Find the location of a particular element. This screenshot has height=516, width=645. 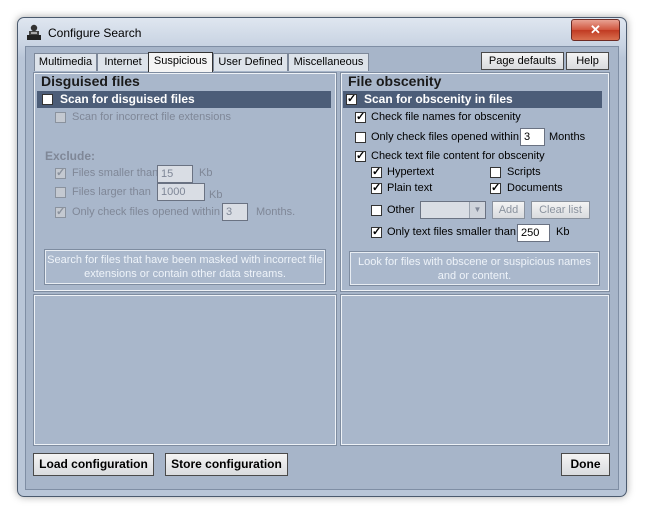

incorrect-ext-checkbox is located at coordinates (60, 117).